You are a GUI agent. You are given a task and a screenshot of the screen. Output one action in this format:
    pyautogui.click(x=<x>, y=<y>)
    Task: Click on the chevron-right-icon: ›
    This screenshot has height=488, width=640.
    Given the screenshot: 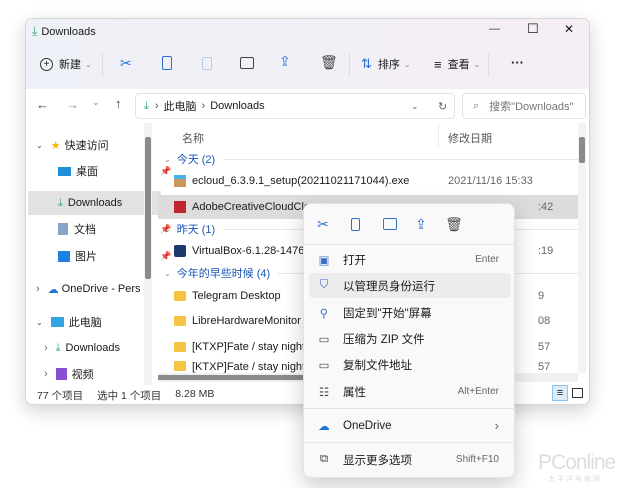 What is the action you would take?
    pyautogui.click(x=496, y=425)
    